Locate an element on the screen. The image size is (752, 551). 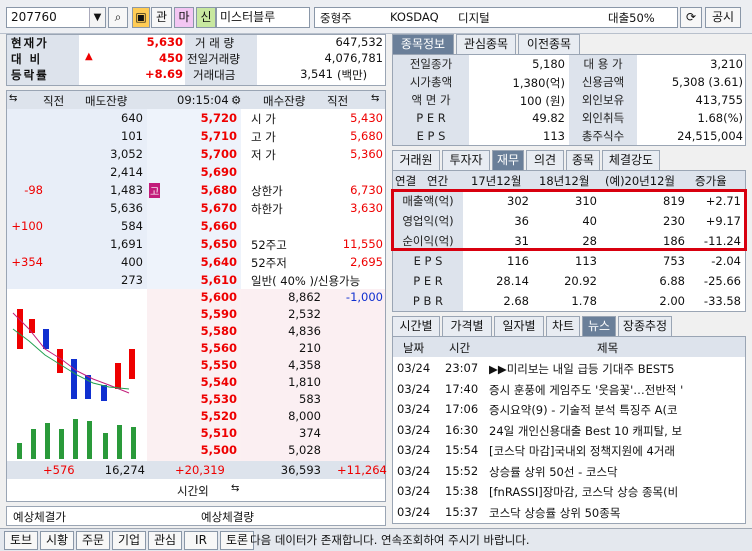
bottom-button-3: 기업 is located at coordinates (129, 540).